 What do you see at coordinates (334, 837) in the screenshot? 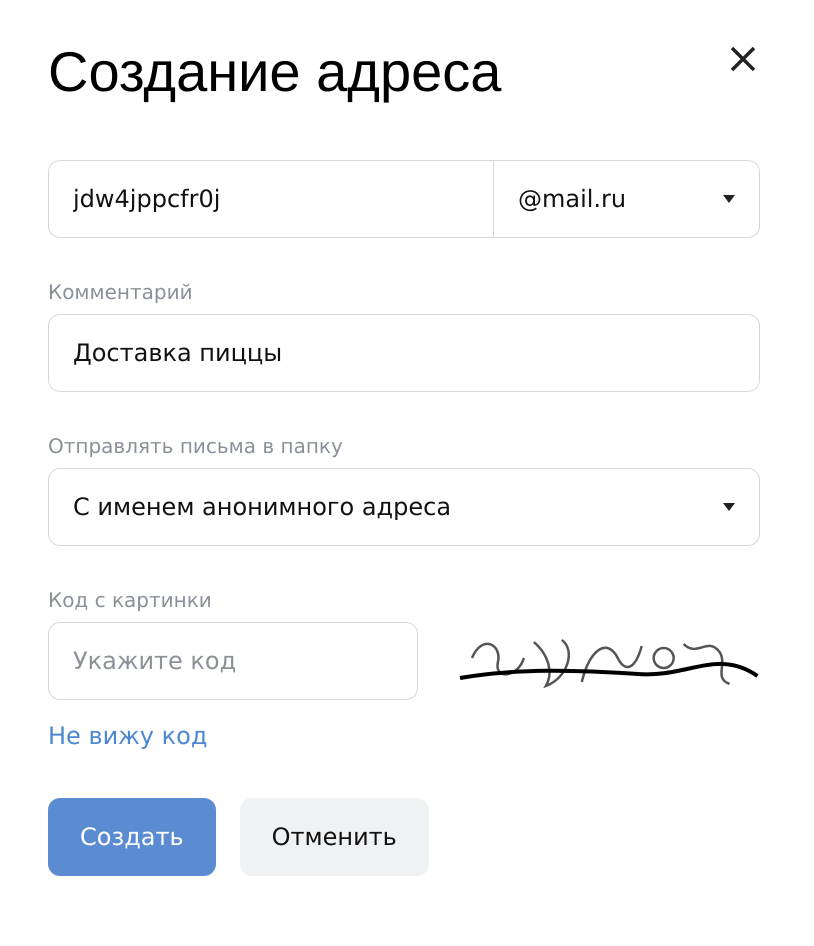
I see `cancel-button: Отменить` at bounding box center [334, 837].